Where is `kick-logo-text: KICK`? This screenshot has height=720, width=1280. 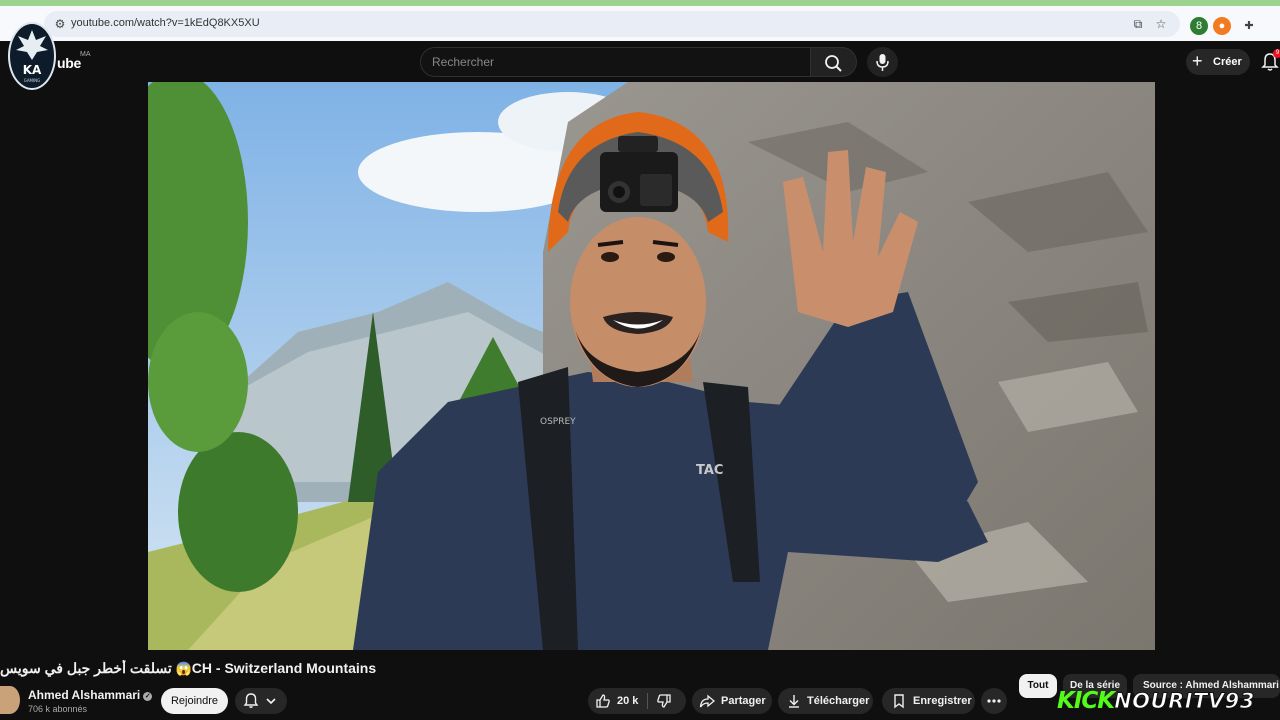 kick-logo-text: KICK is located at coordinates (1086, 701).